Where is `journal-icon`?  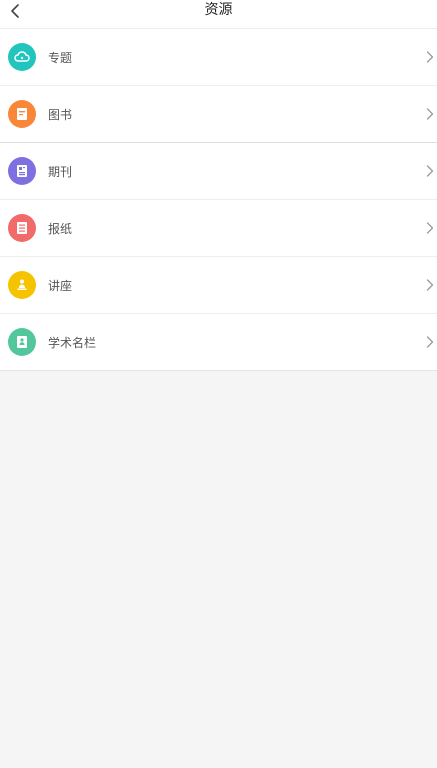
journal-icon is located at coordinates (22, 171).